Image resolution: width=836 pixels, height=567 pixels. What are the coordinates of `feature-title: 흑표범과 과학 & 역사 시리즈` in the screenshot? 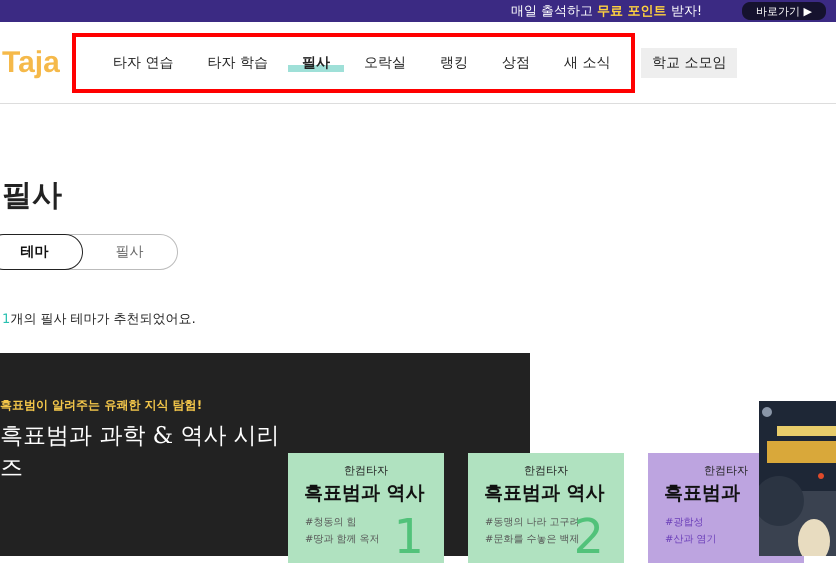 It's located at (140, 452).